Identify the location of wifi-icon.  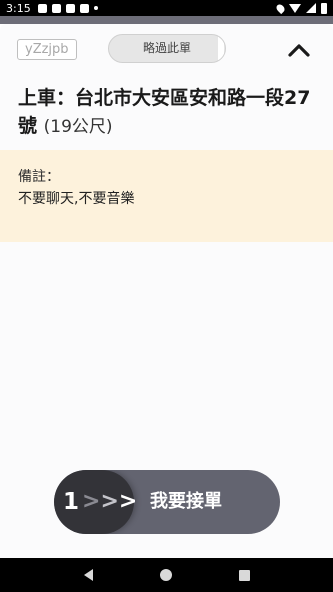
(295, 8).